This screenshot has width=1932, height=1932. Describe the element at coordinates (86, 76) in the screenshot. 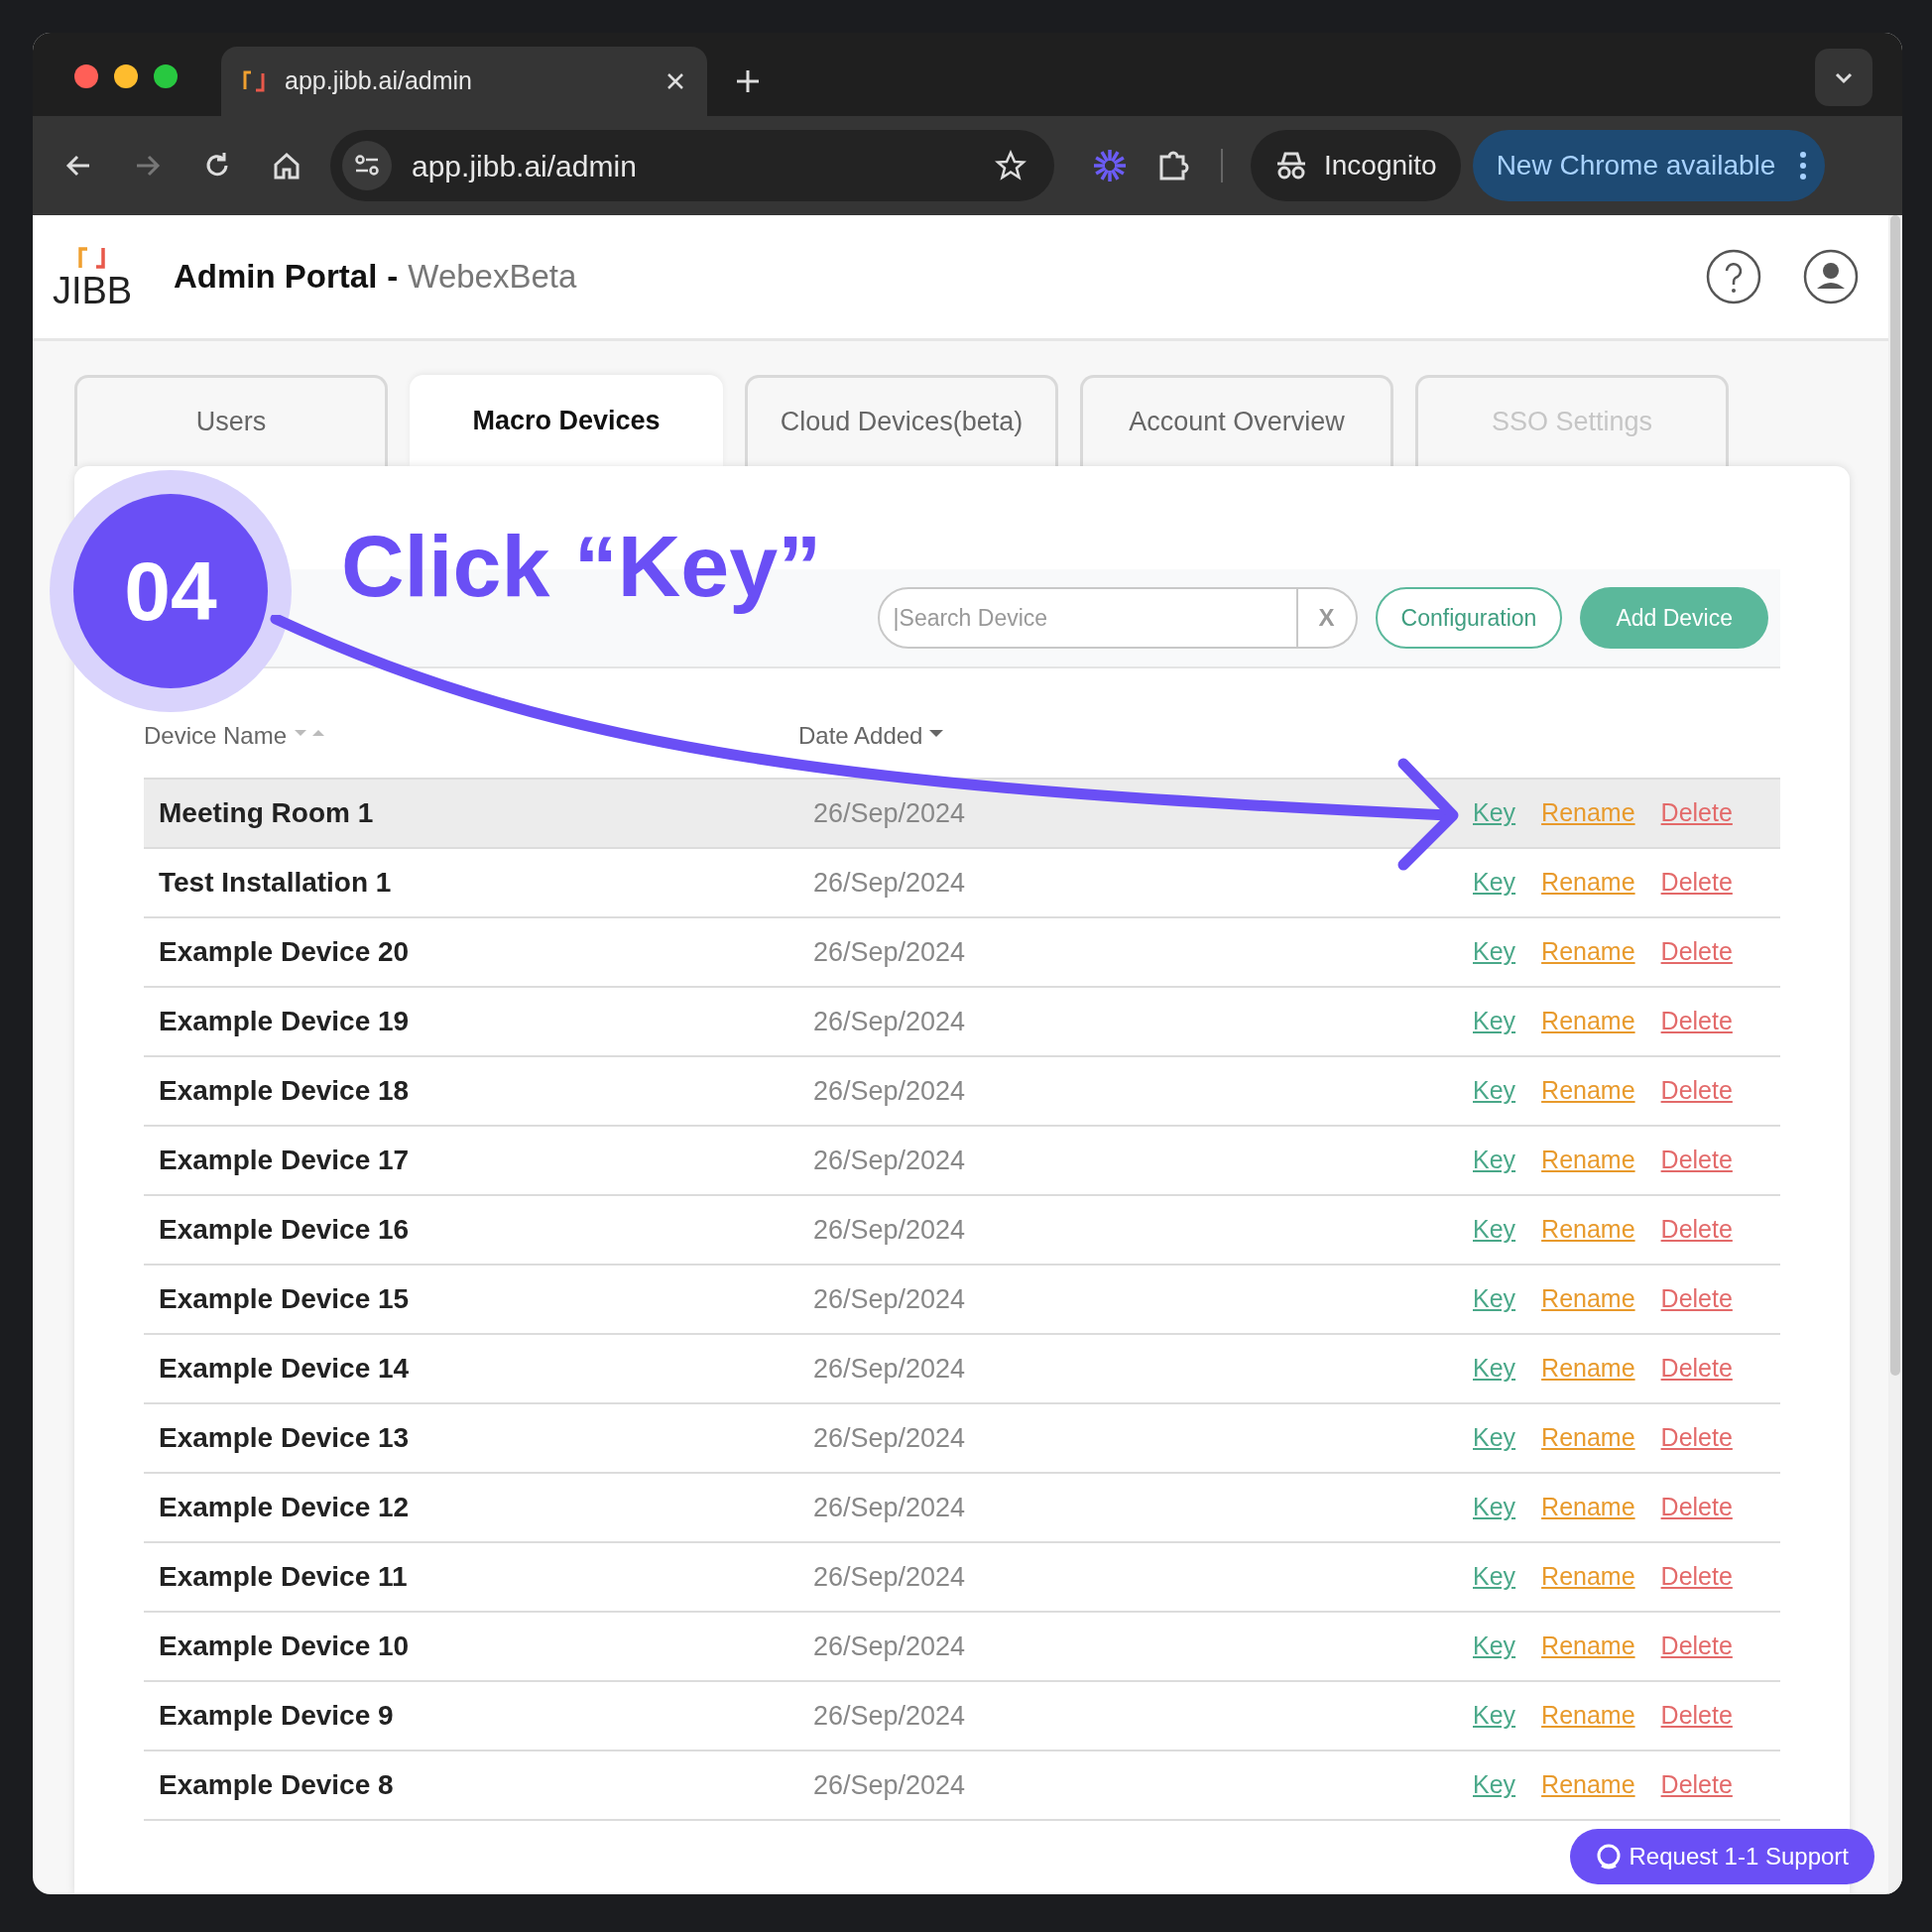

I see `close-window-icon` at that location.